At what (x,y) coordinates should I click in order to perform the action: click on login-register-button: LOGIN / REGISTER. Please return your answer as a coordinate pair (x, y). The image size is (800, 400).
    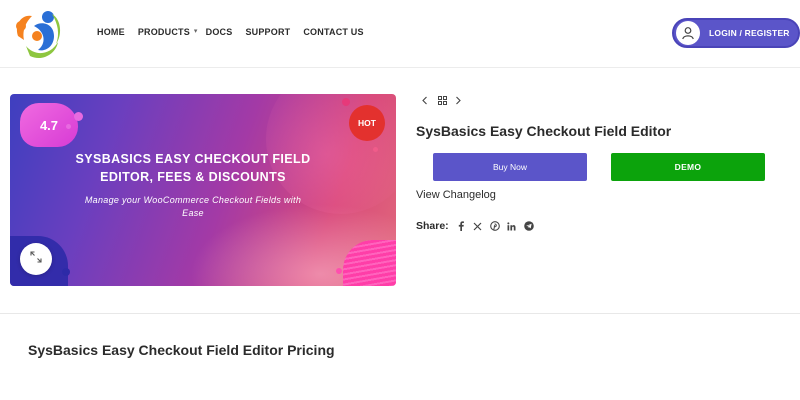
    Looking at the image, I should click on (736, 33).